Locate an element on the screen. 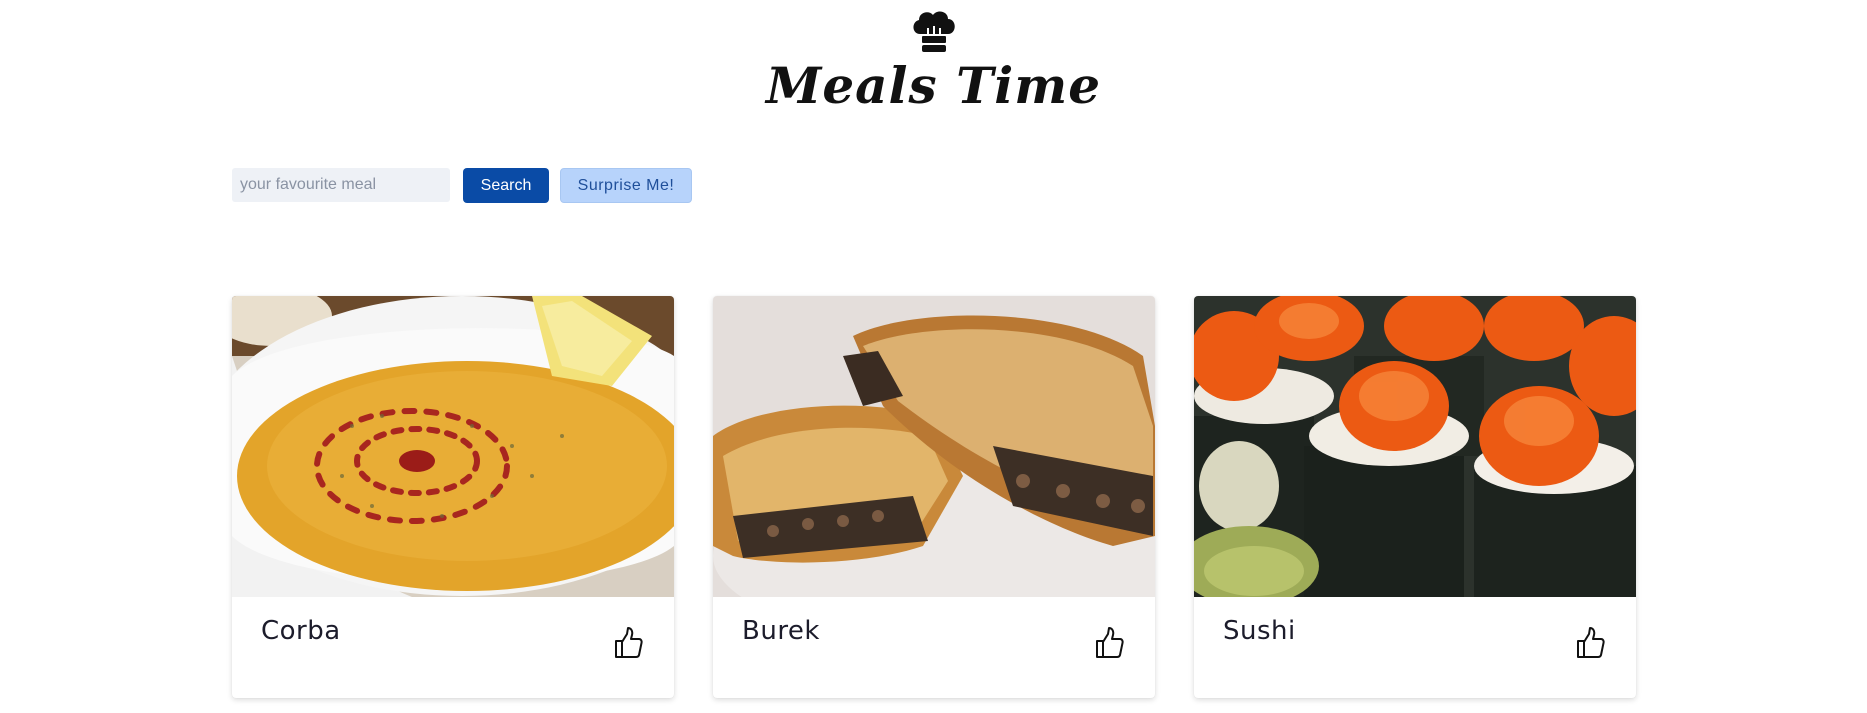  meal-card: Sushi is located at coordinates (1415, 497).